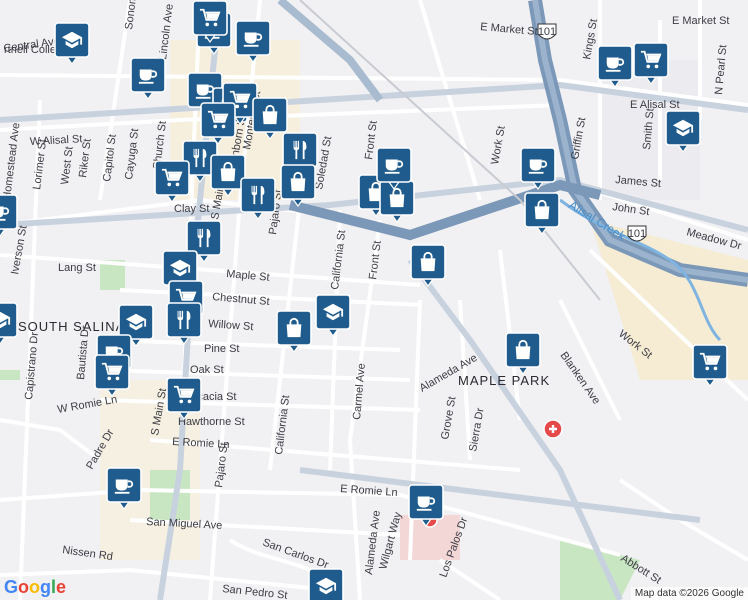 This screenshot has height=600, width=748. I want to click on street-label: Lang St, so click(77, 268).